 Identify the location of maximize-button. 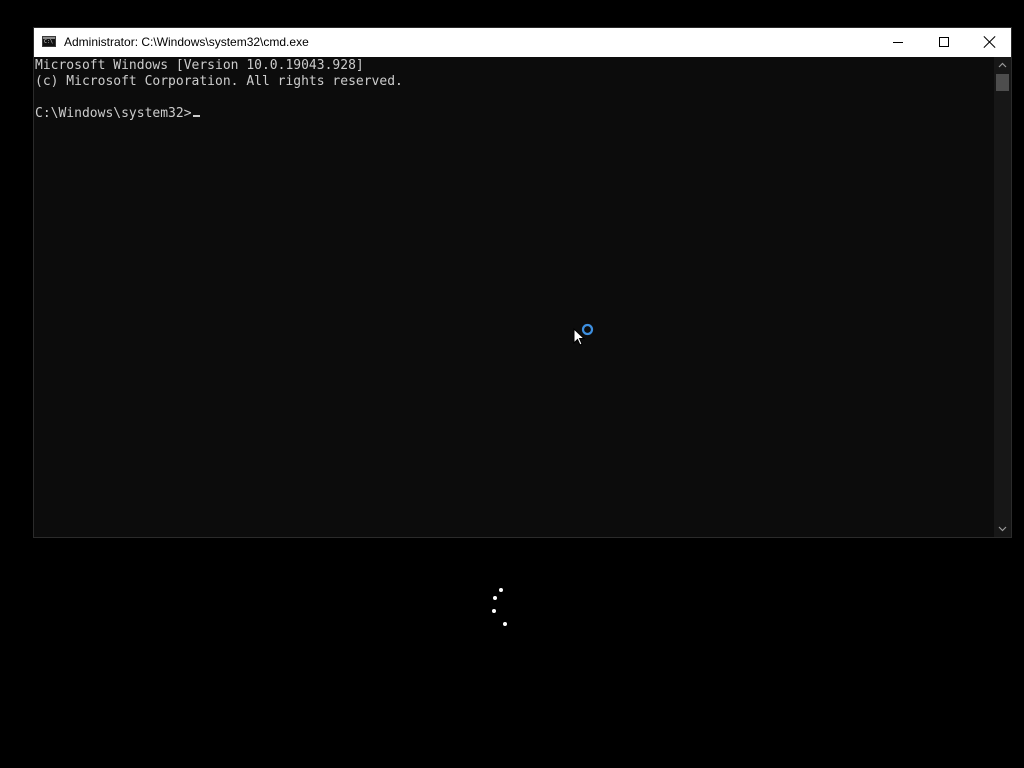
(944, 42).